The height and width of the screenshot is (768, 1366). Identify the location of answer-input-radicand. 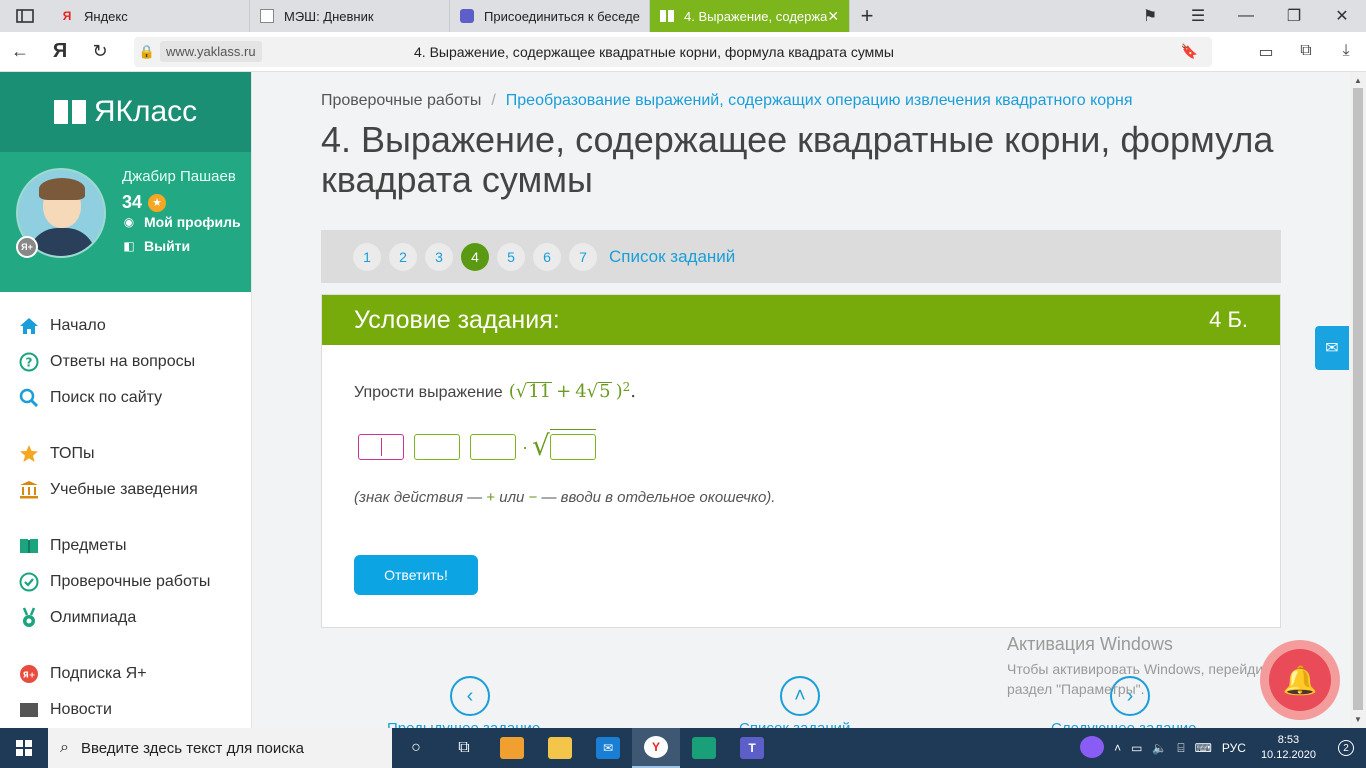
(572, 447).